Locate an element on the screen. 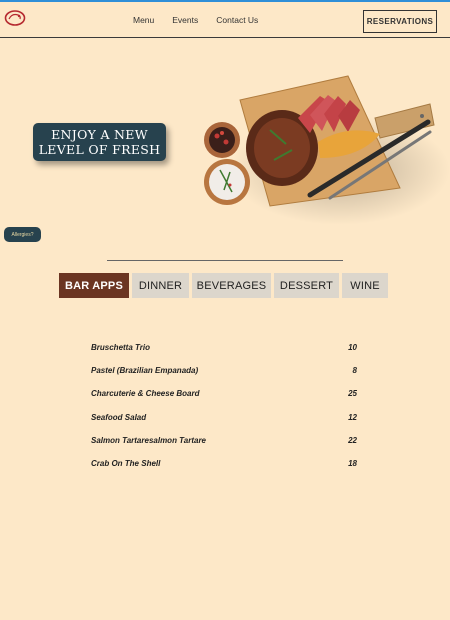 The image size is (450, 620). reservations-button: RESERVATIONS is located at coordinates (400, 21).